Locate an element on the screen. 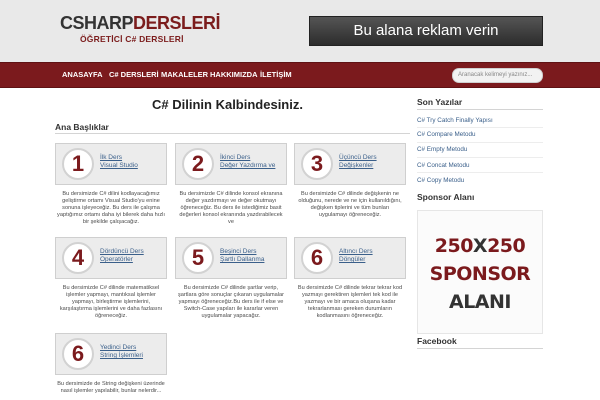 Image resolution: width=600 pixels, height=400 pixels. nav-item-hakkimizda: HAKKIMIZDA is located at coordinates (234, 75).